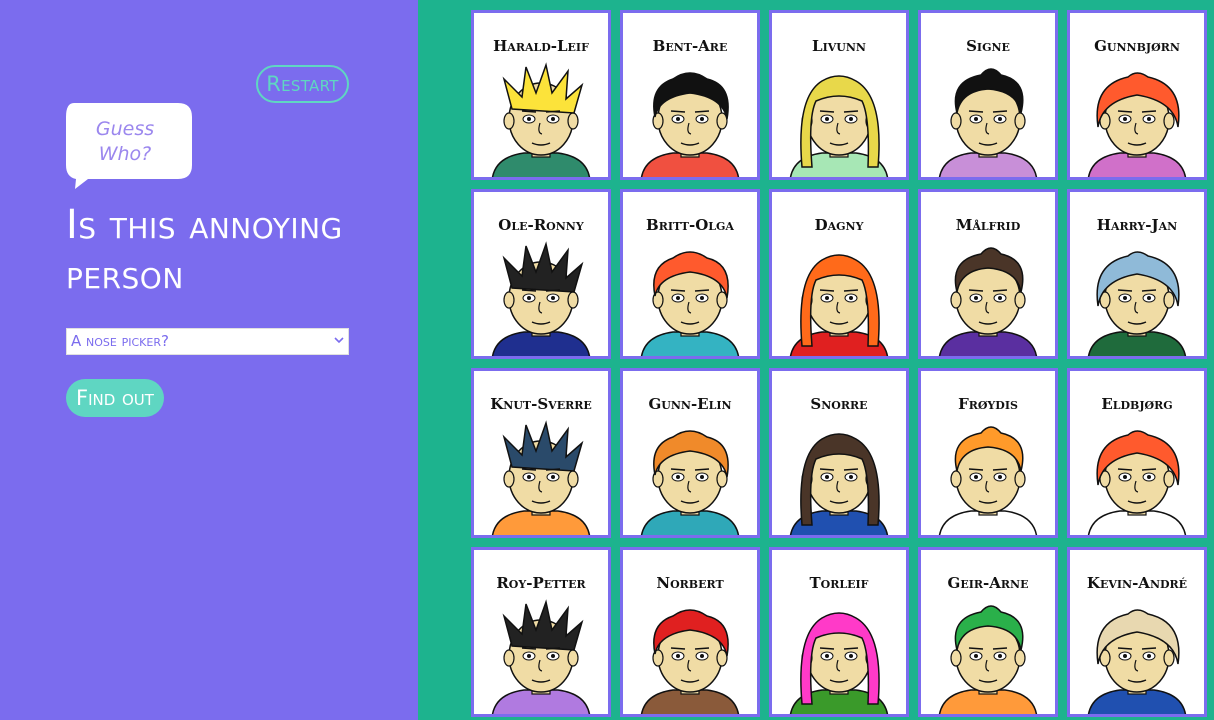  Describe the element at coordinates (690, 661) in the screenshot. I see `red-spiky-hair-icon` at that location.